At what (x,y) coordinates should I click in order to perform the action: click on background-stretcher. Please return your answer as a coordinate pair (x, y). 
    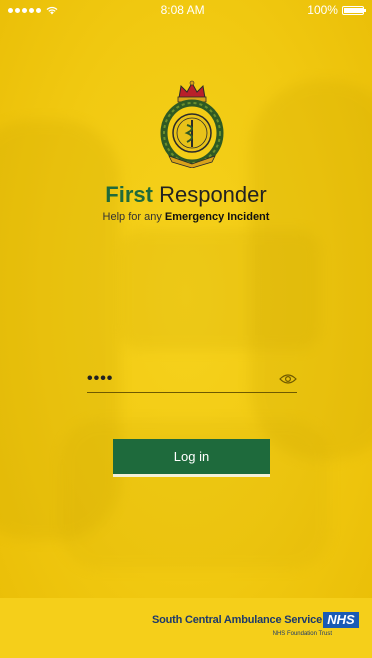
    Looking at the image, I should click on (220, 290).